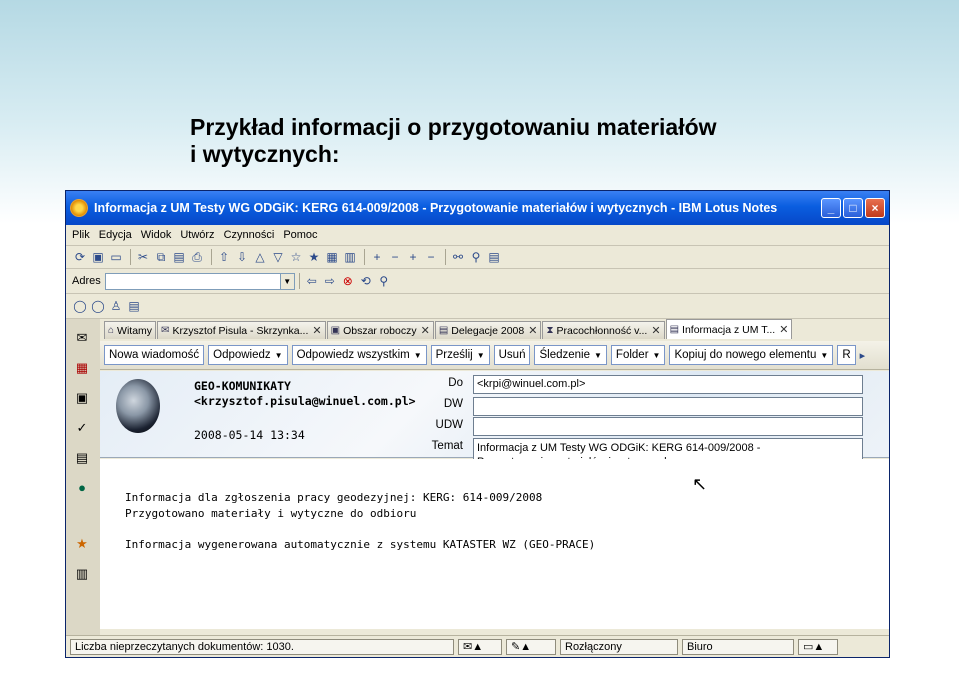 The image size is (959, 699). What do you see at coordinates (80, 306) in the screenshot?
I see `chat-icon: ◯` at bounding box center [80, 306].